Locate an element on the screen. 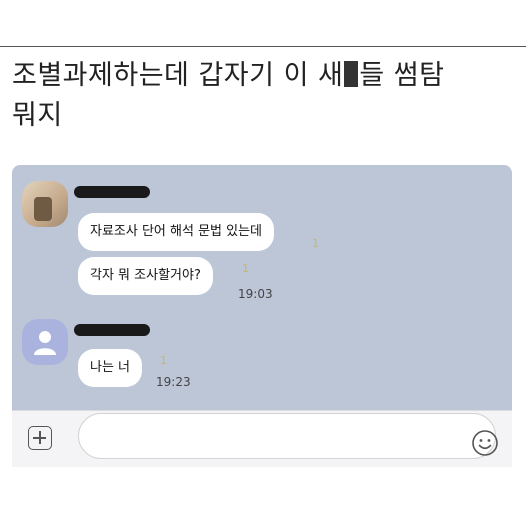 This screenshot has width=526, height=526. message-input: # is located at coordinates (302, 436).